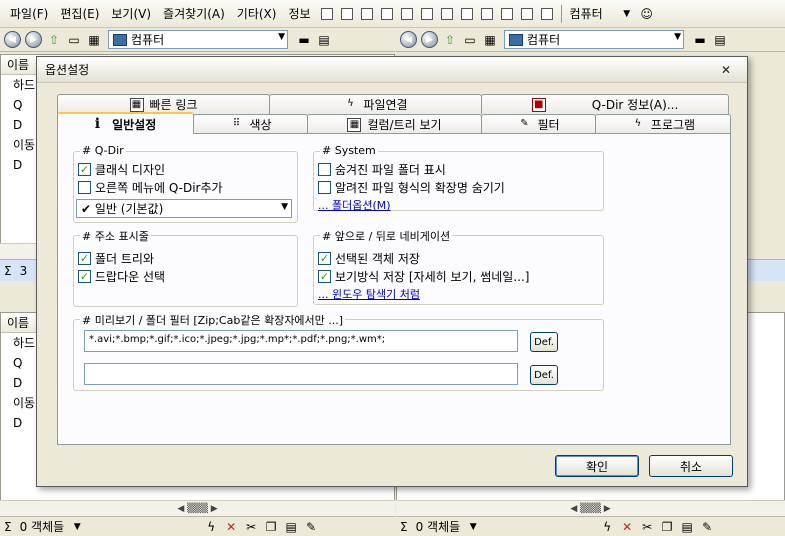 This screenshot has width=785, height=536. What do you see at coordinates (260, 125) in the screenshot?
I see `tab-label: 색상` at bounding box center [260, 125].